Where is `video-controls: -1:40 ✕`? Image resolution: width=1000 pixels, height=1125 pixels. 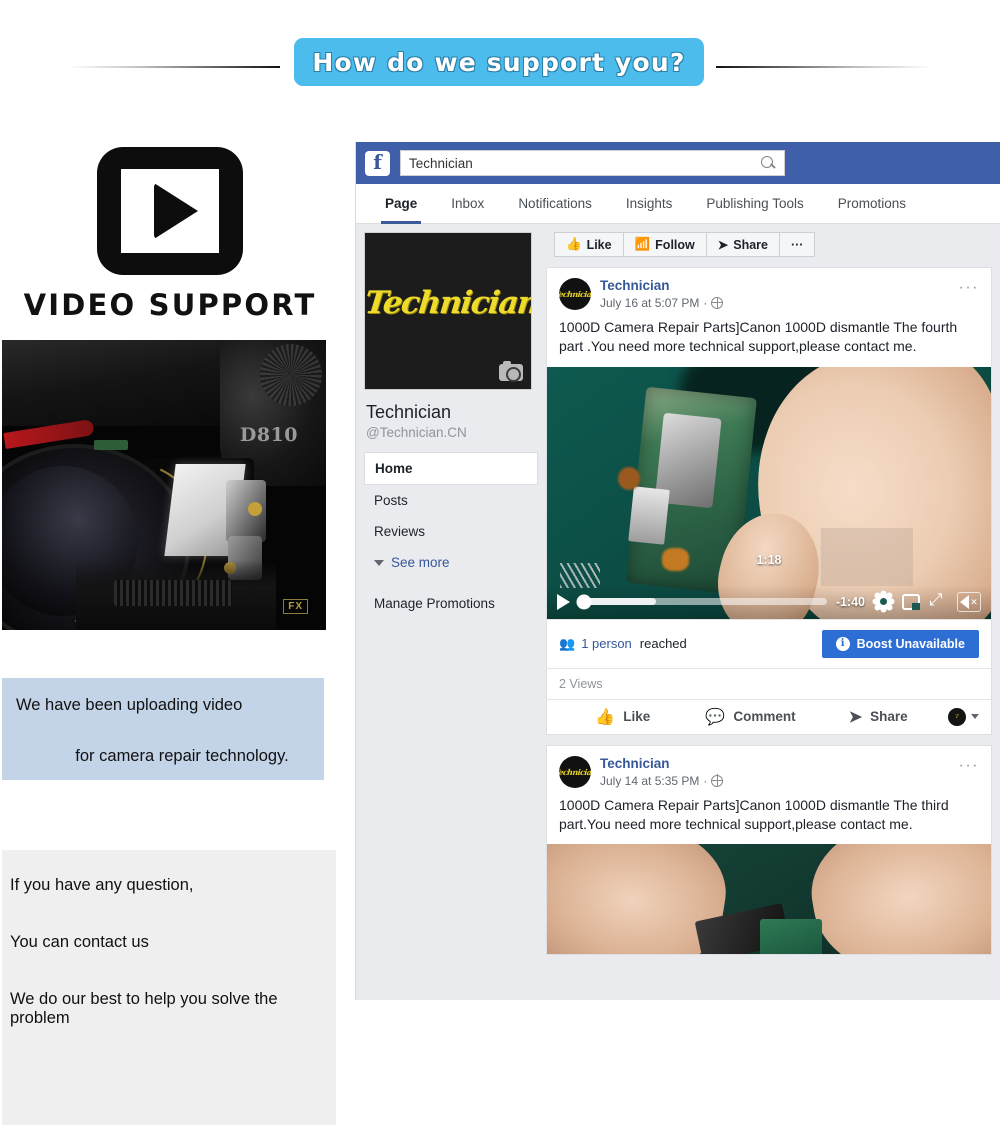
video-controls: -1:40 ✕ is located at coordinates (769, 601).